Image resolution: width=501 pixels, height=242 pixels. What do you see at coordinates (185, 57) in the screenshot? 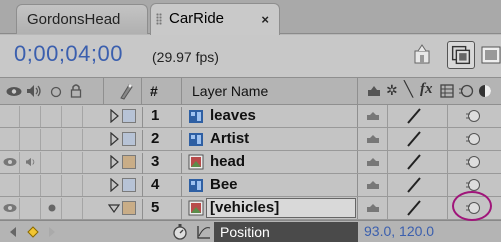
I see `frame-rate-label: (29.97 fps)` at bounding box center [185, 57].